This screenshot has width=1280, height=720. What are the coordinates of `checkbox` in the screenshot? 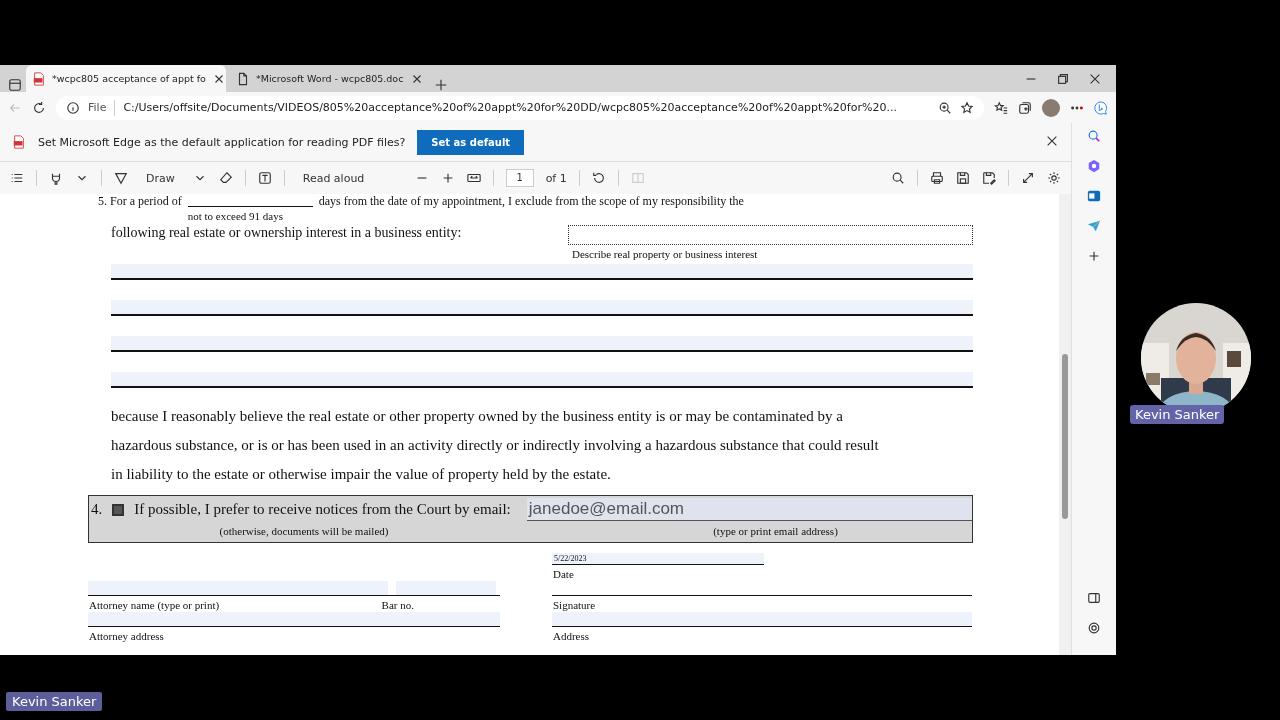 It's located at (118, 509).